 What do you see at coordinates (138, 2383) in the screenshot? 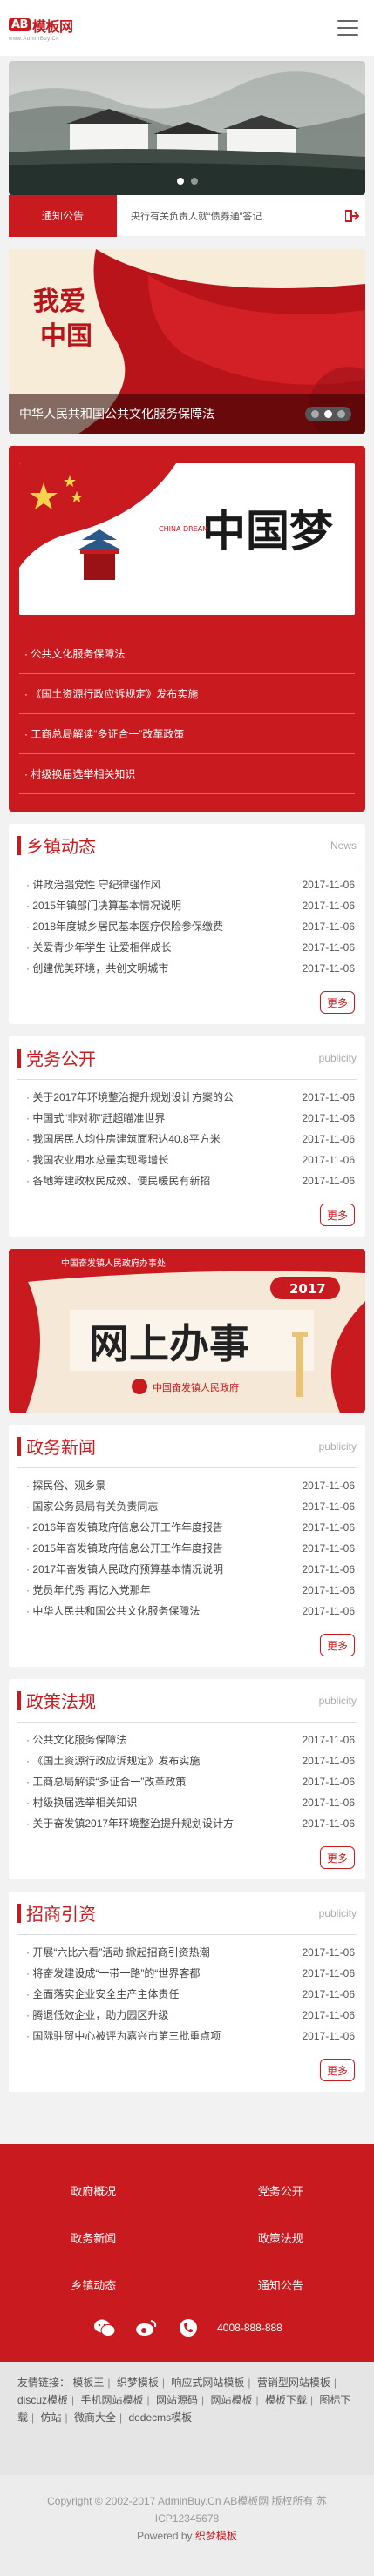
I see `link: 织梦模板` at bounding box center [138, 2383].